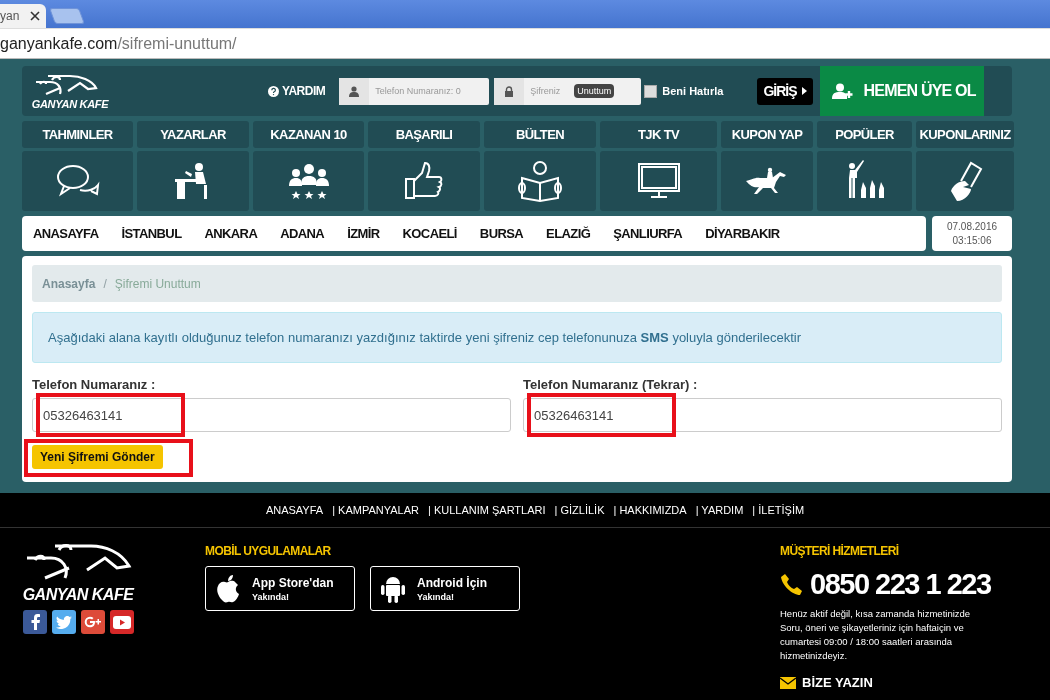 This screenshot has width=1050, height=700. What do you see at coordinates (509, 91) in the screenshot?
I see `lock-icon` at bounding box center [509, 91].